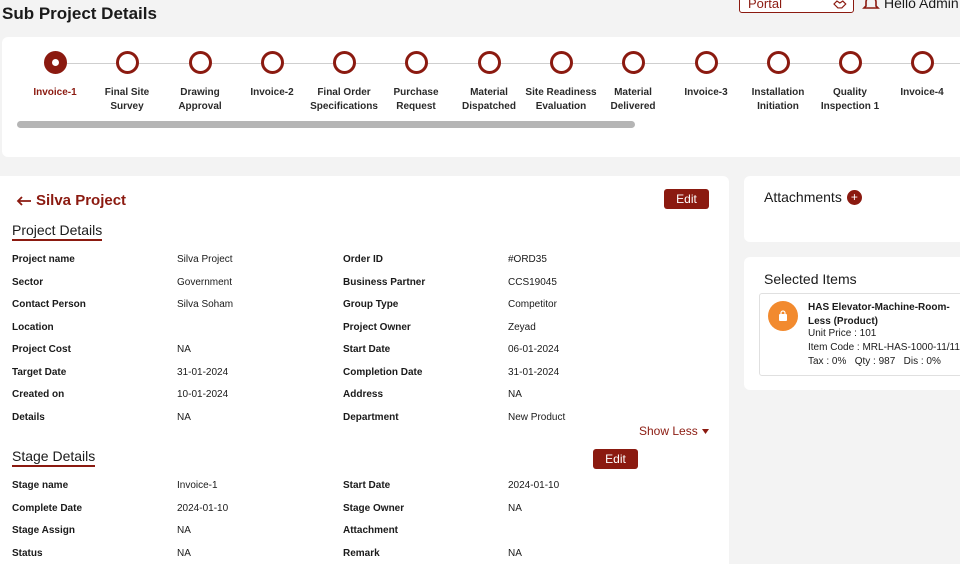 The width and height of the screenshot is (960, 564). I want to click on item-name: HAS Elevator-Machine-Room-Less (Product), so click(879, 314).